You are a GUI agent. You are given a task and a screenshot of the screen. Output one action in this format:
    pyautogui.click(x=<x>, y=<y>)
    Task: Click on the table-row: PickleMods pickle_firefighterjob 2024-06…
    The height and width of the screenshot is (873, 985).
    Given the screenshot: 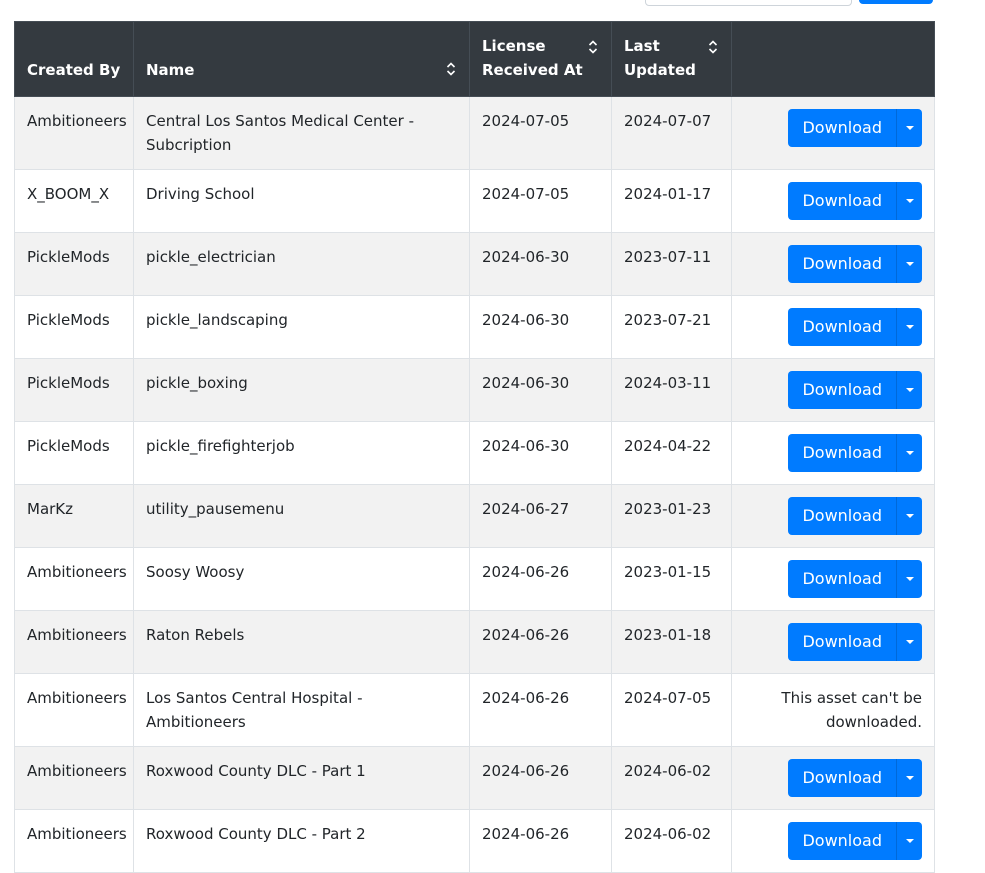 What is the action you would take?
    pyautogui.click(x=474, y=453)
    